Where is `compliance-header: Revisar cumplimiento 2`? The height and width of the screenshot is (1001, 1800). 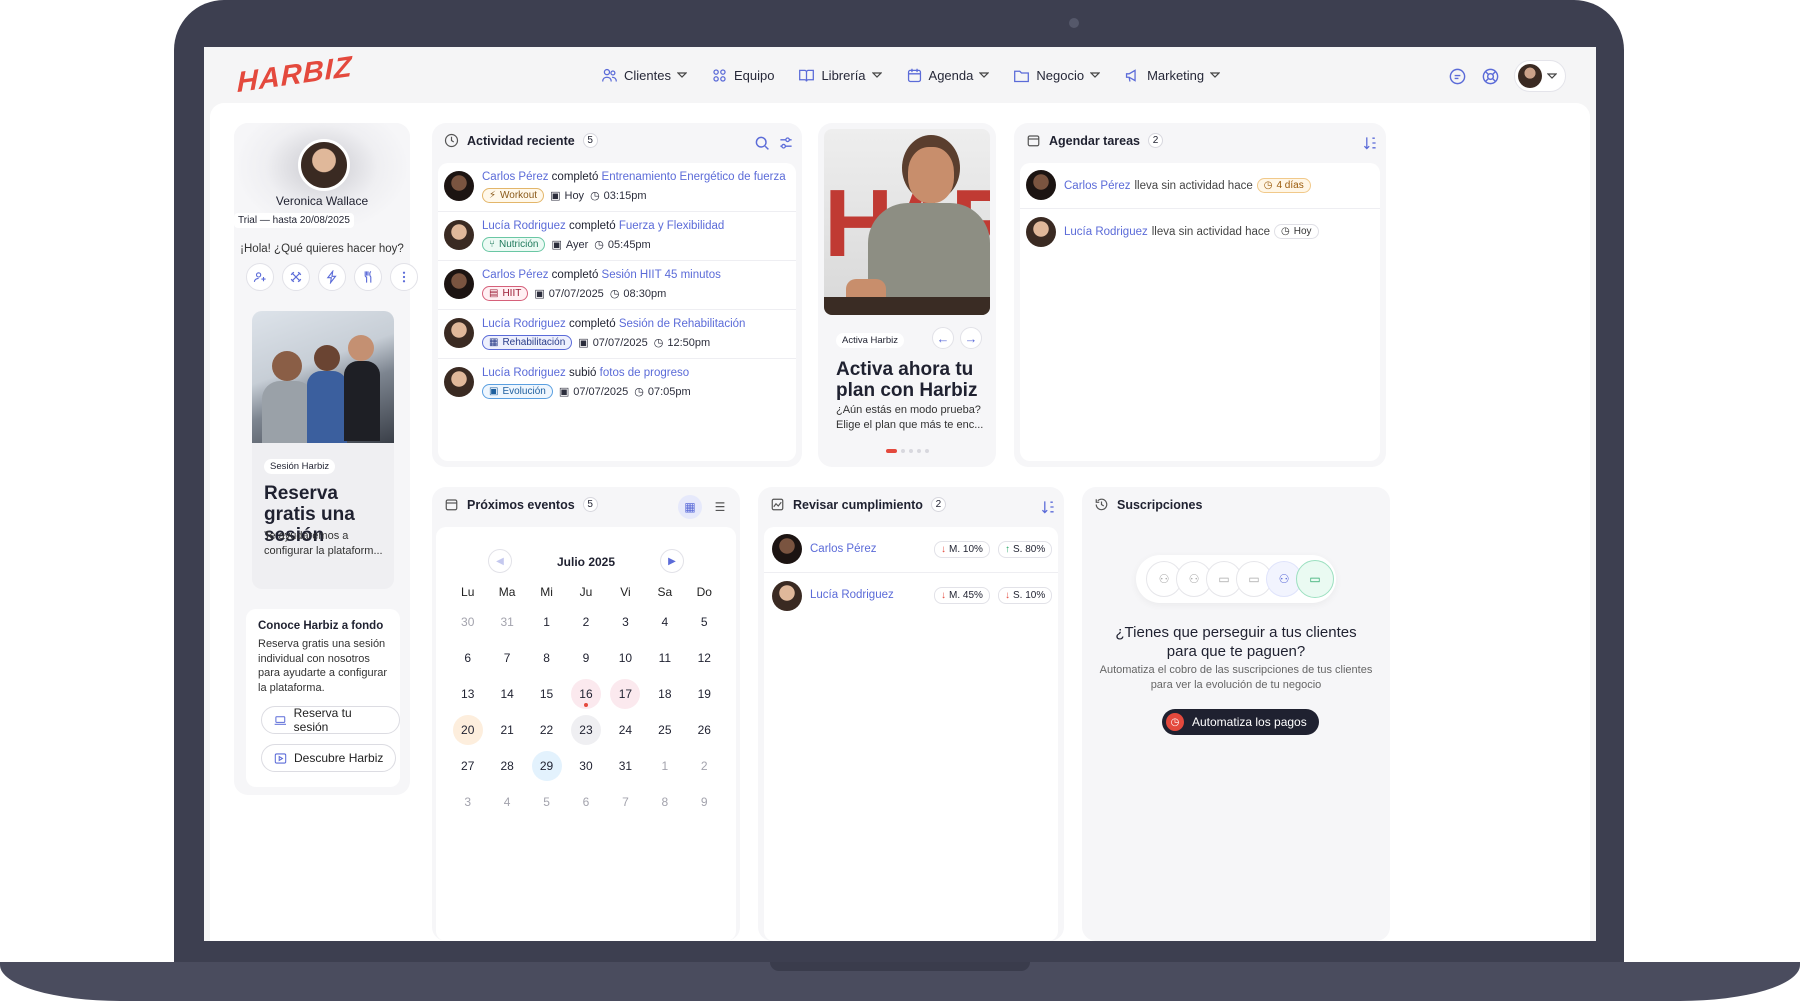 compliance-header: Revisar cumplimiento 2 is located at coordinates (858, 504).